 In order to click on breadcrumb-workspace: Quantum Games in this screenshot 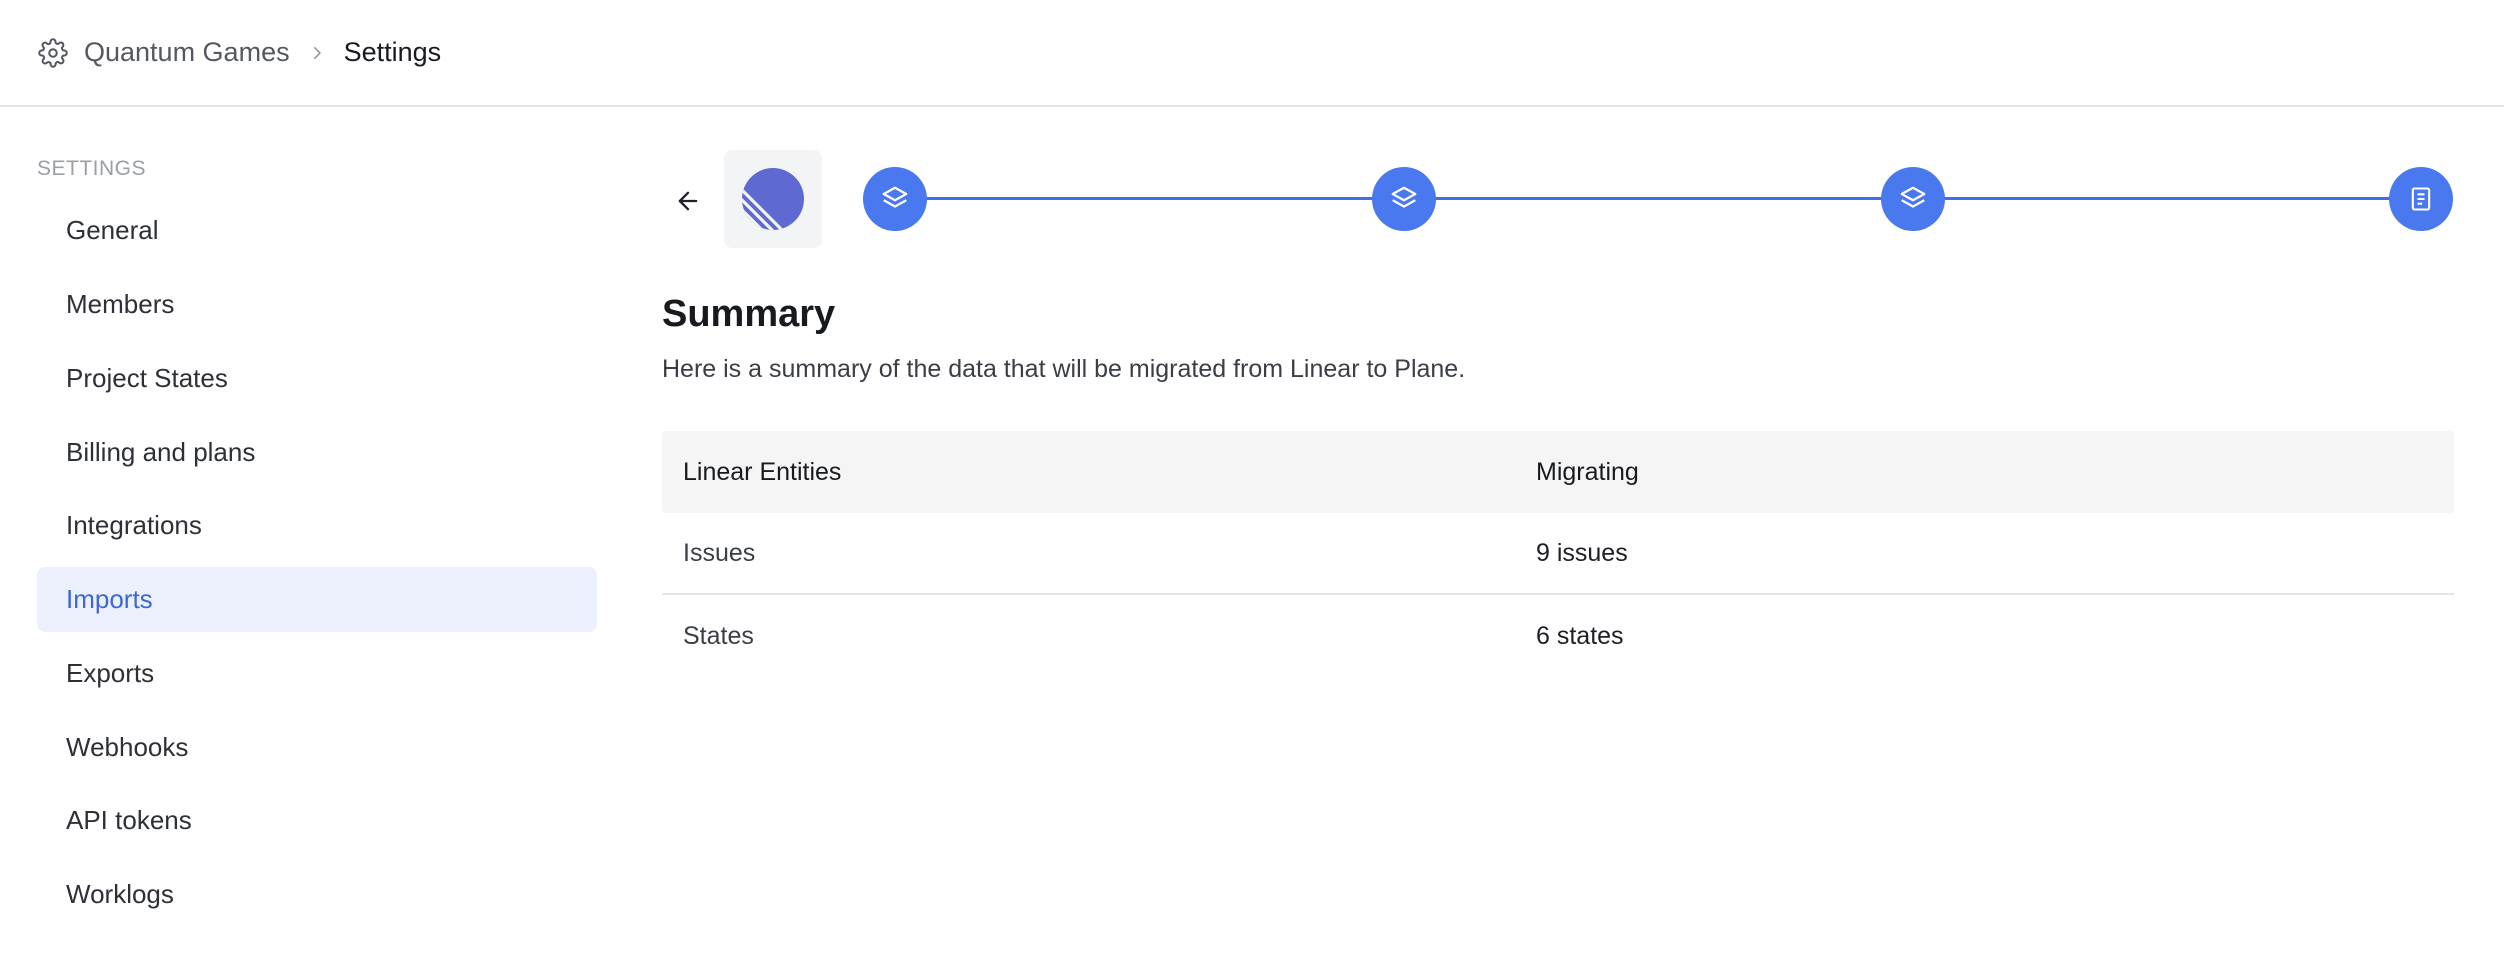, I will do `click(187, 52)`.